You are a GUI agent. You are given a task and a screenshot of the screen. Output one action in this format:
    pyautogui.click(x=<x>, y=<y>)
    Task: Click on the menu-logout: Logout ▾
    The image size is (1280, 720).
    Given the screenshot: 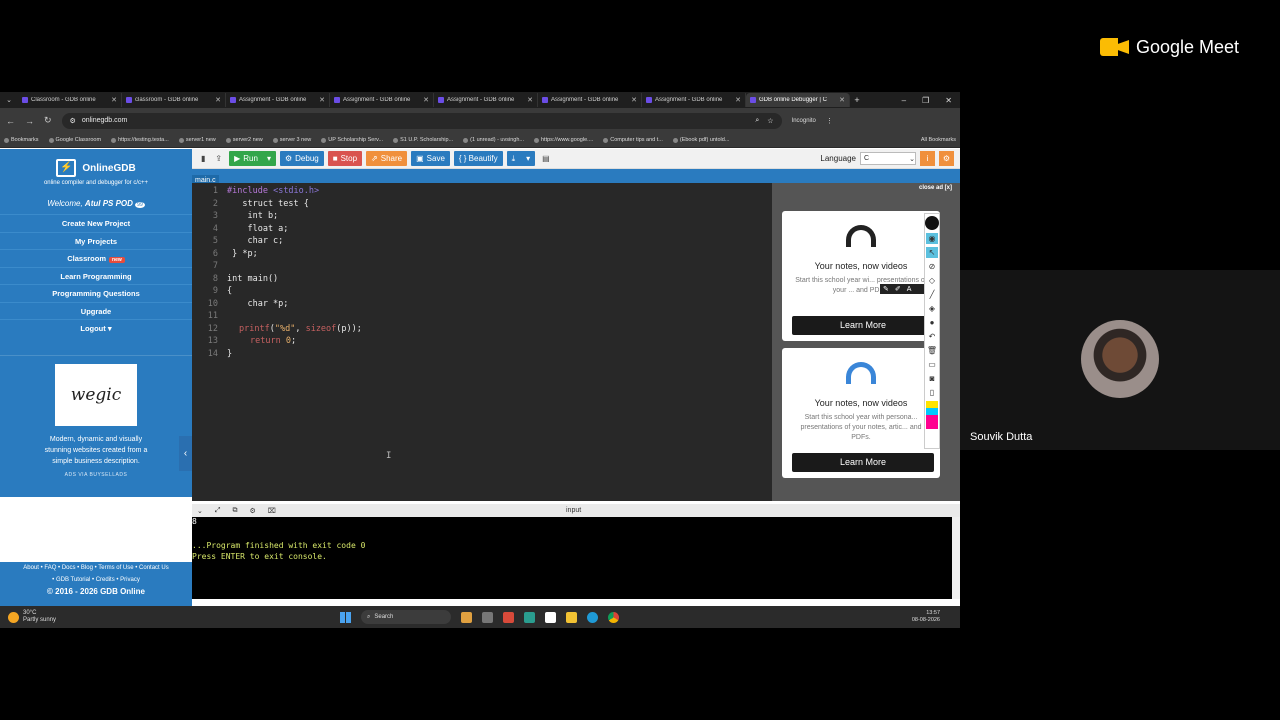 What is the action you would take?
    pyautogui.click(x=96, y=328)
    